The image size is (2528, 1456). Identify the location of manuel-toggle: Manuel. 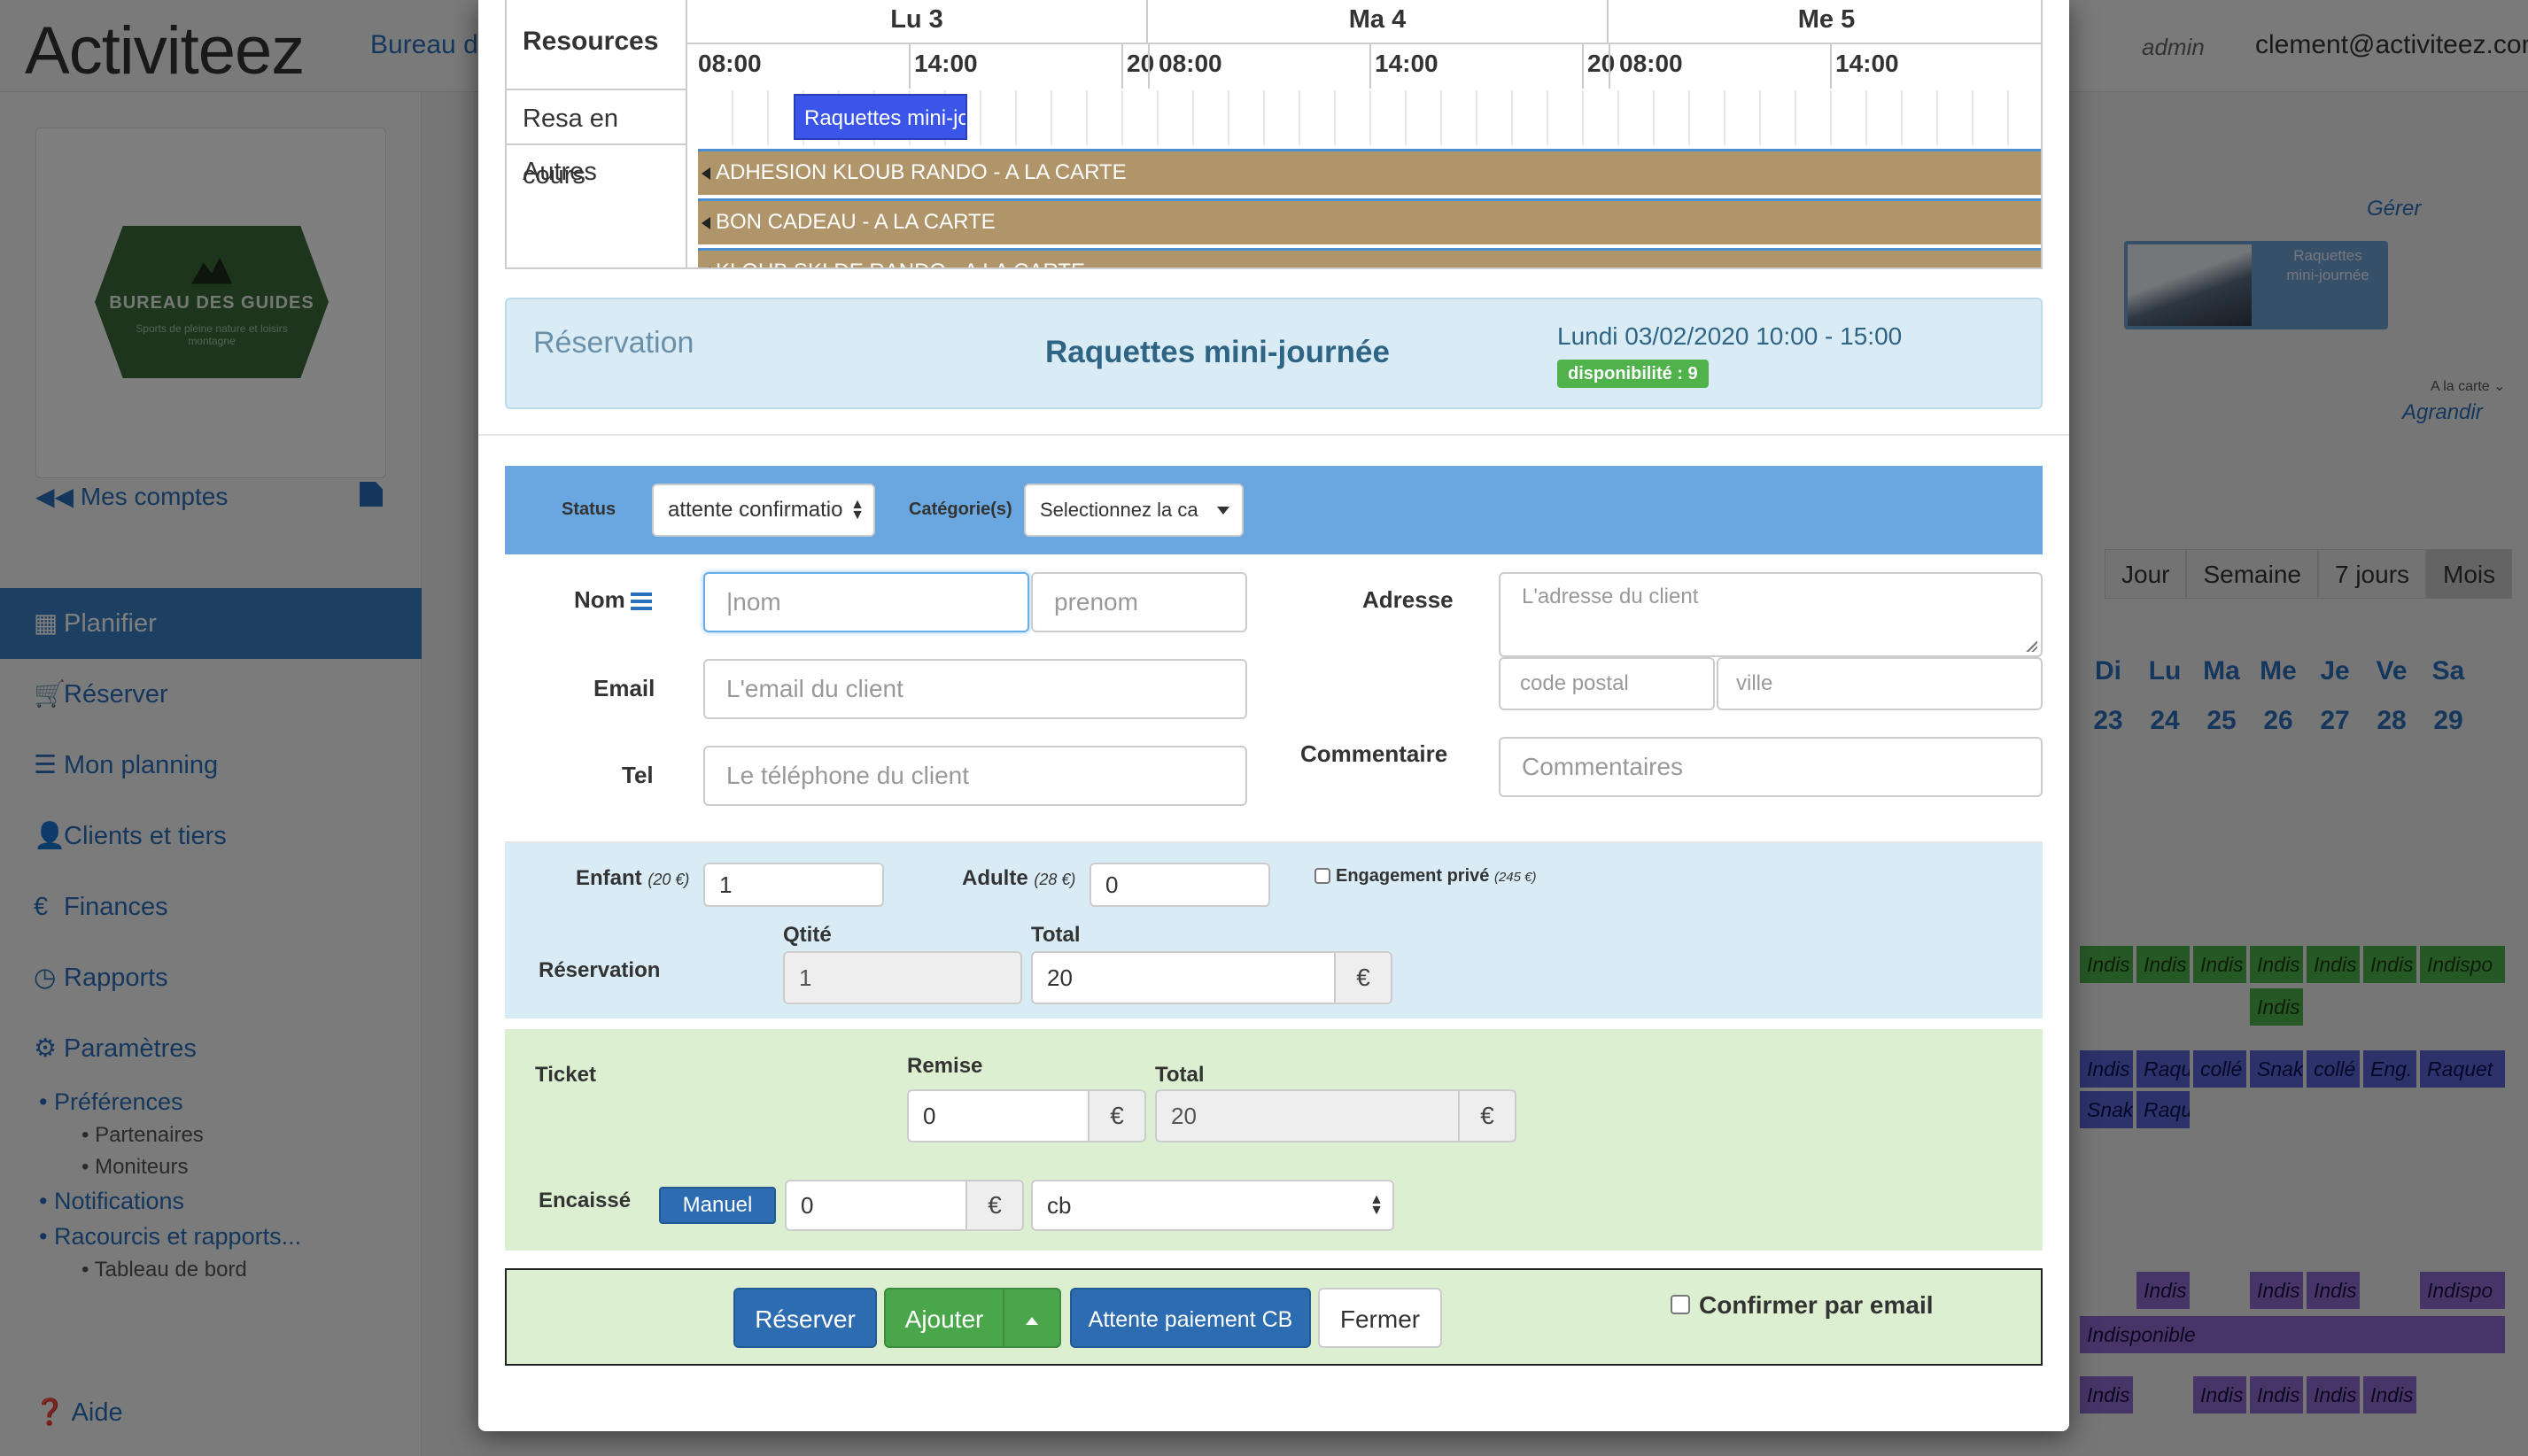
(717, 1205).